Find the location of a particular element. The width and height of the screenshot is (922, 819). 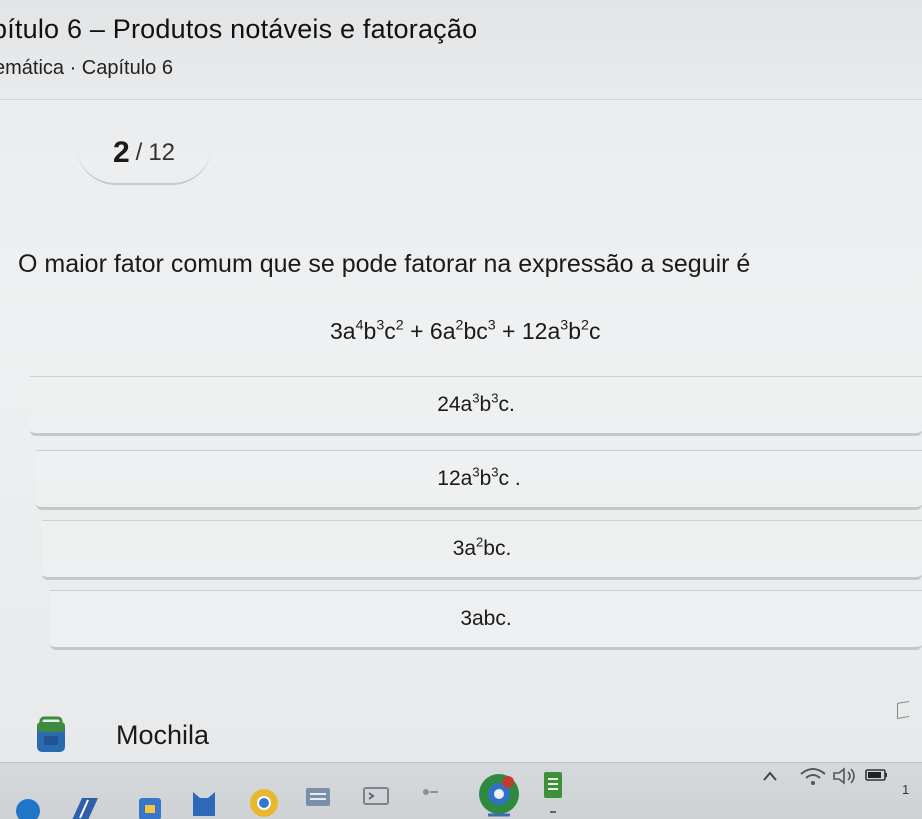

chapter-title: pítulo 6 – Produtos notáveis e fatoração is located at coordinates (239, 29).